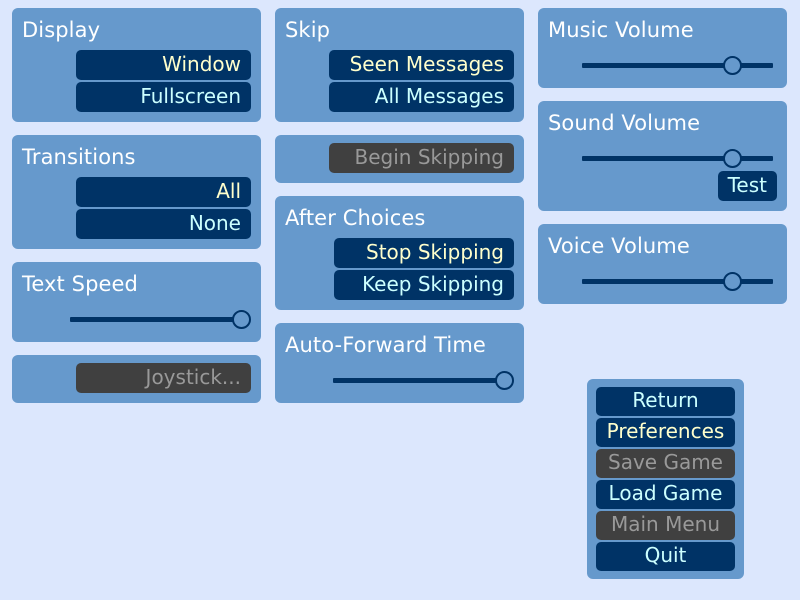 Image resolution: width=800 pixels, height=600 pixels. I want to click on nav-item-preferences: Preferences, so click(665, 432).